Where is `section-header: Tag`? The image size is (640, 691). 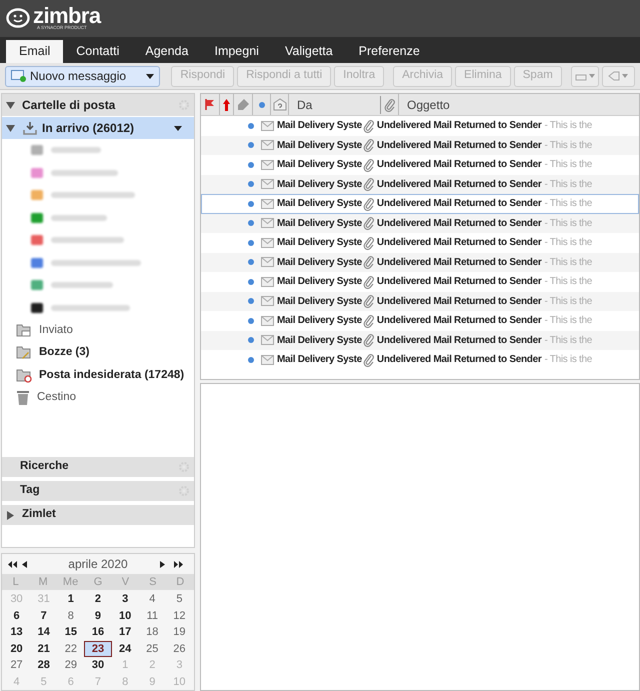
section-header: Tag is located at coordinates (98, 491).